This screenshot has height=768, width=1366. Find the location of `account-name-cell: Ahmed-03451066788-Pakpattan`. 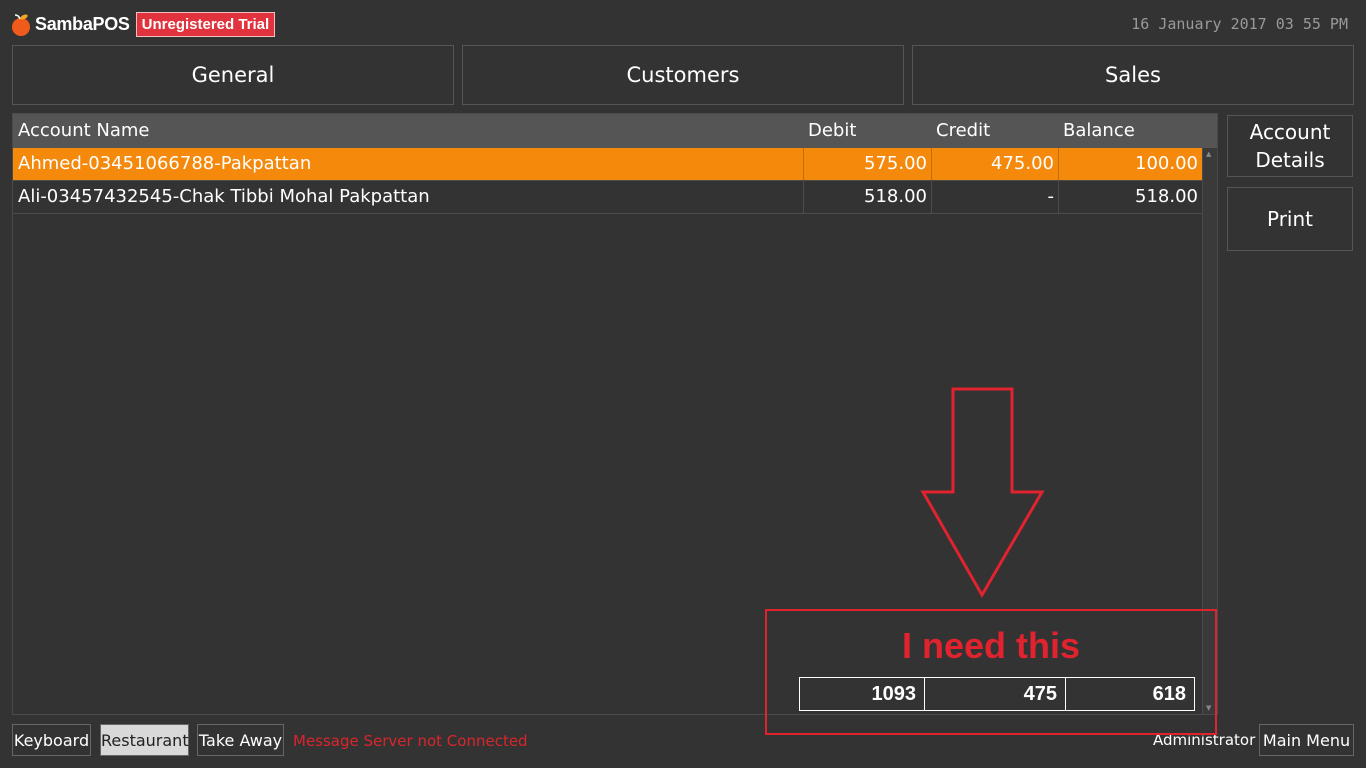

account-name-cell: Ahmed-03451066788-Pakpattan is located at coordinates (165, 163).